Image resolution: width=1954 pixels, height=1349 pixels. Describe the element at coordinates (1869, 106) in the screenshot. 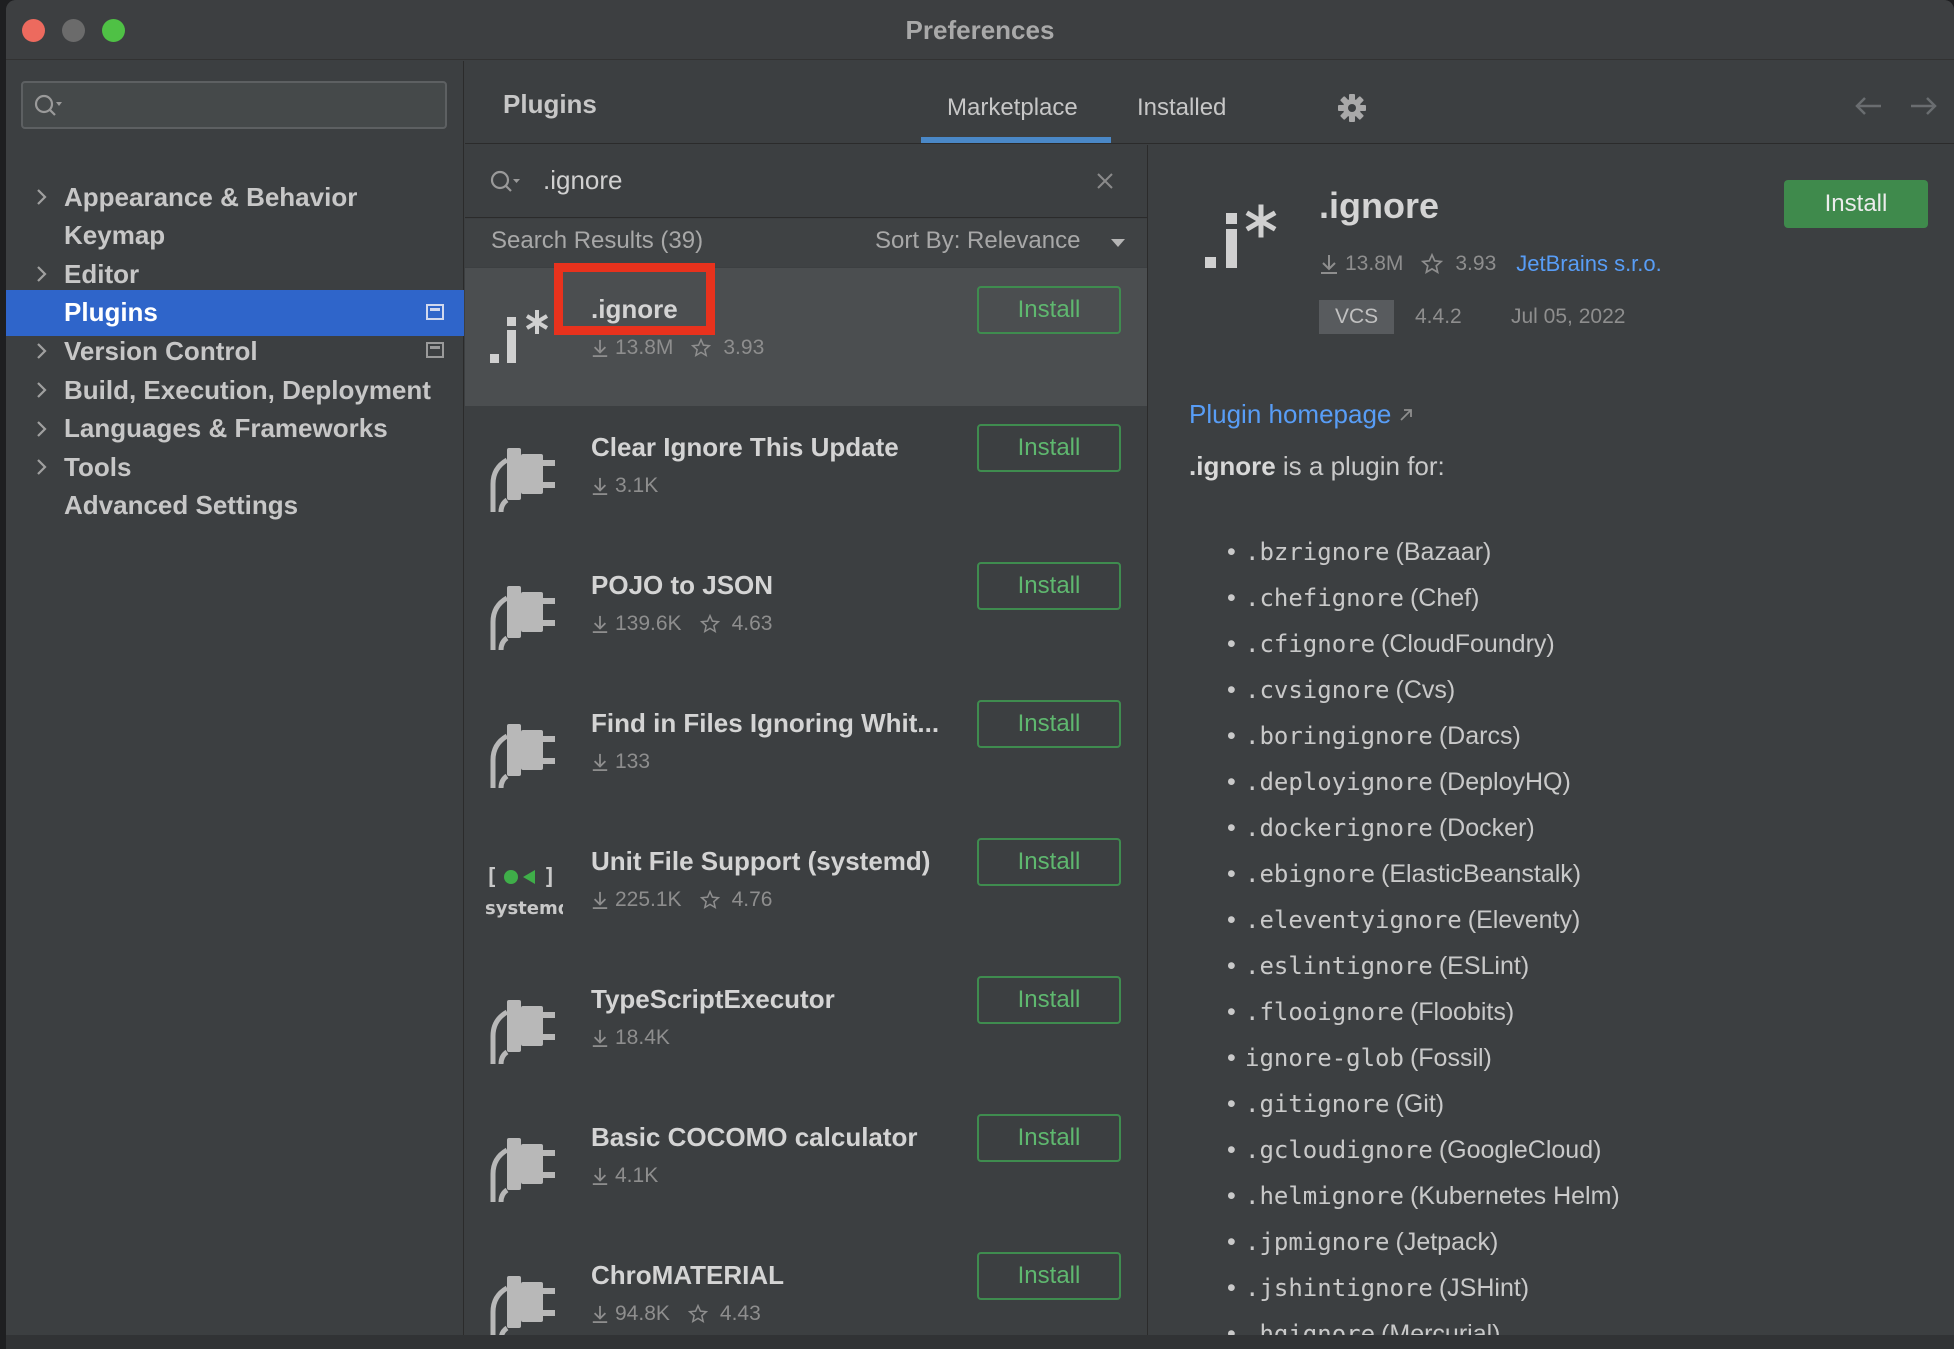

I see `arrow-left-icon` at that location.